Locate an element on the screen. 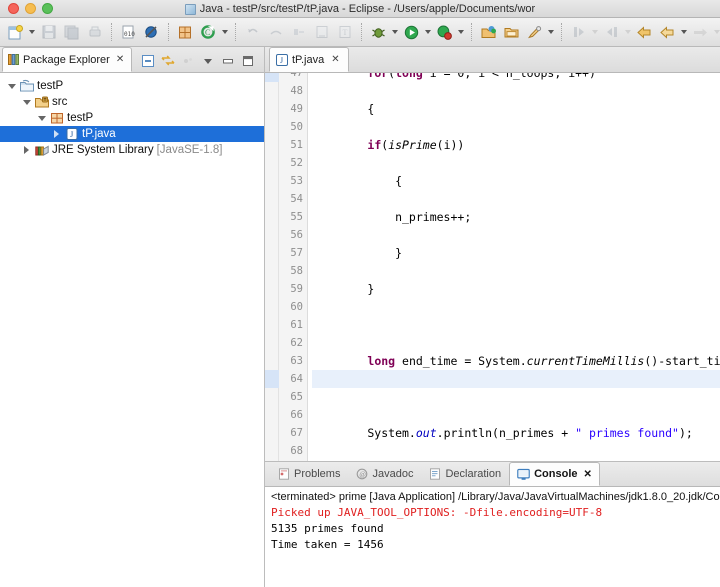  new-java-class-icon: C is located at coordinates (208, 32).